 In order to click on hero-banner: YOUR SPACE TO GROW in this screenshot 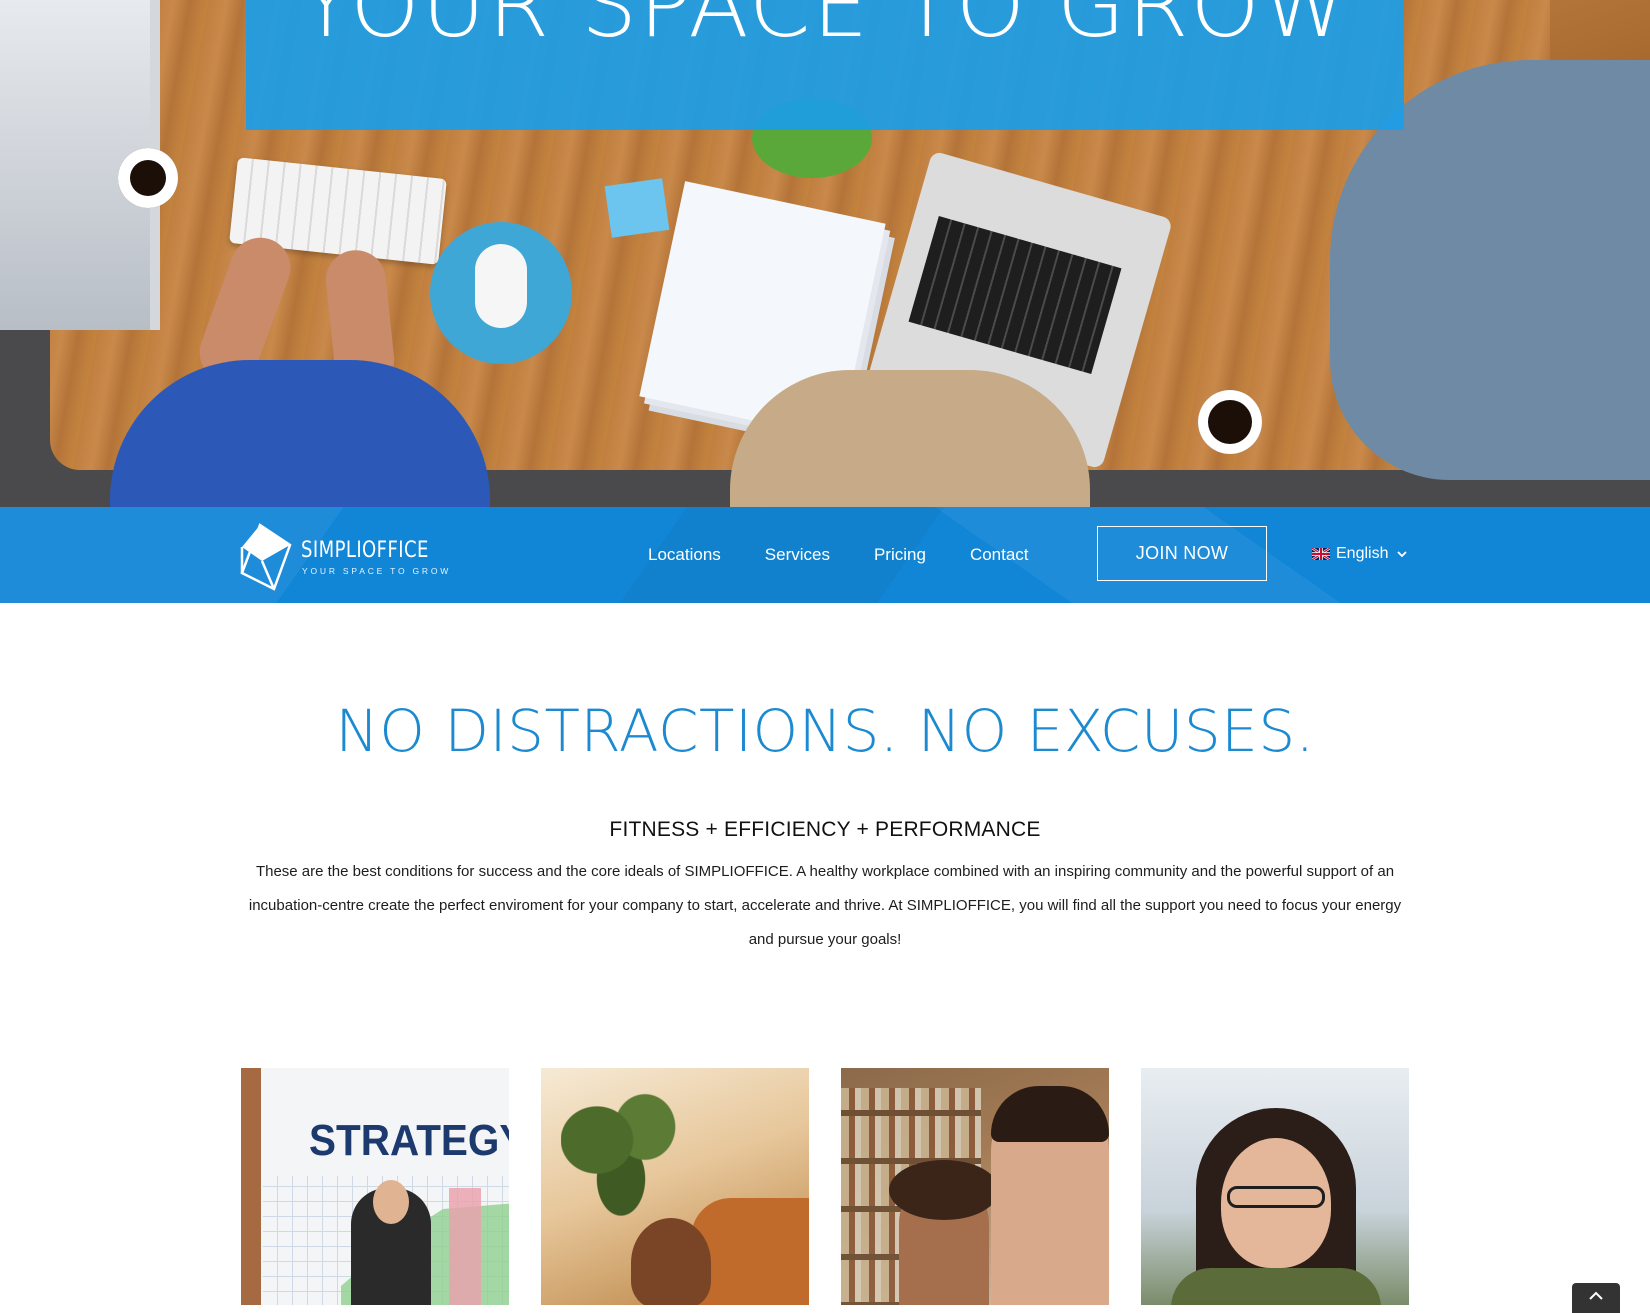, I will do `click(825, 65)`.